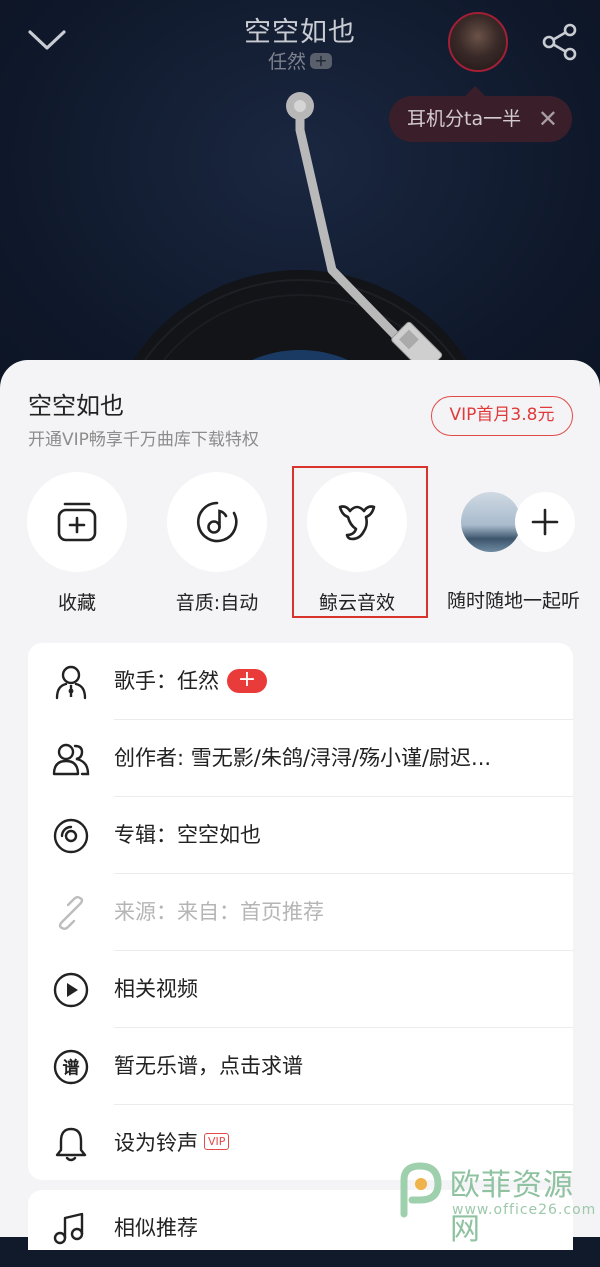  What do you see at coordinates (219, 912) in the screenshot?
I see `source-text: 来源：来自：首页推荐` at bounding box center [219, 912].